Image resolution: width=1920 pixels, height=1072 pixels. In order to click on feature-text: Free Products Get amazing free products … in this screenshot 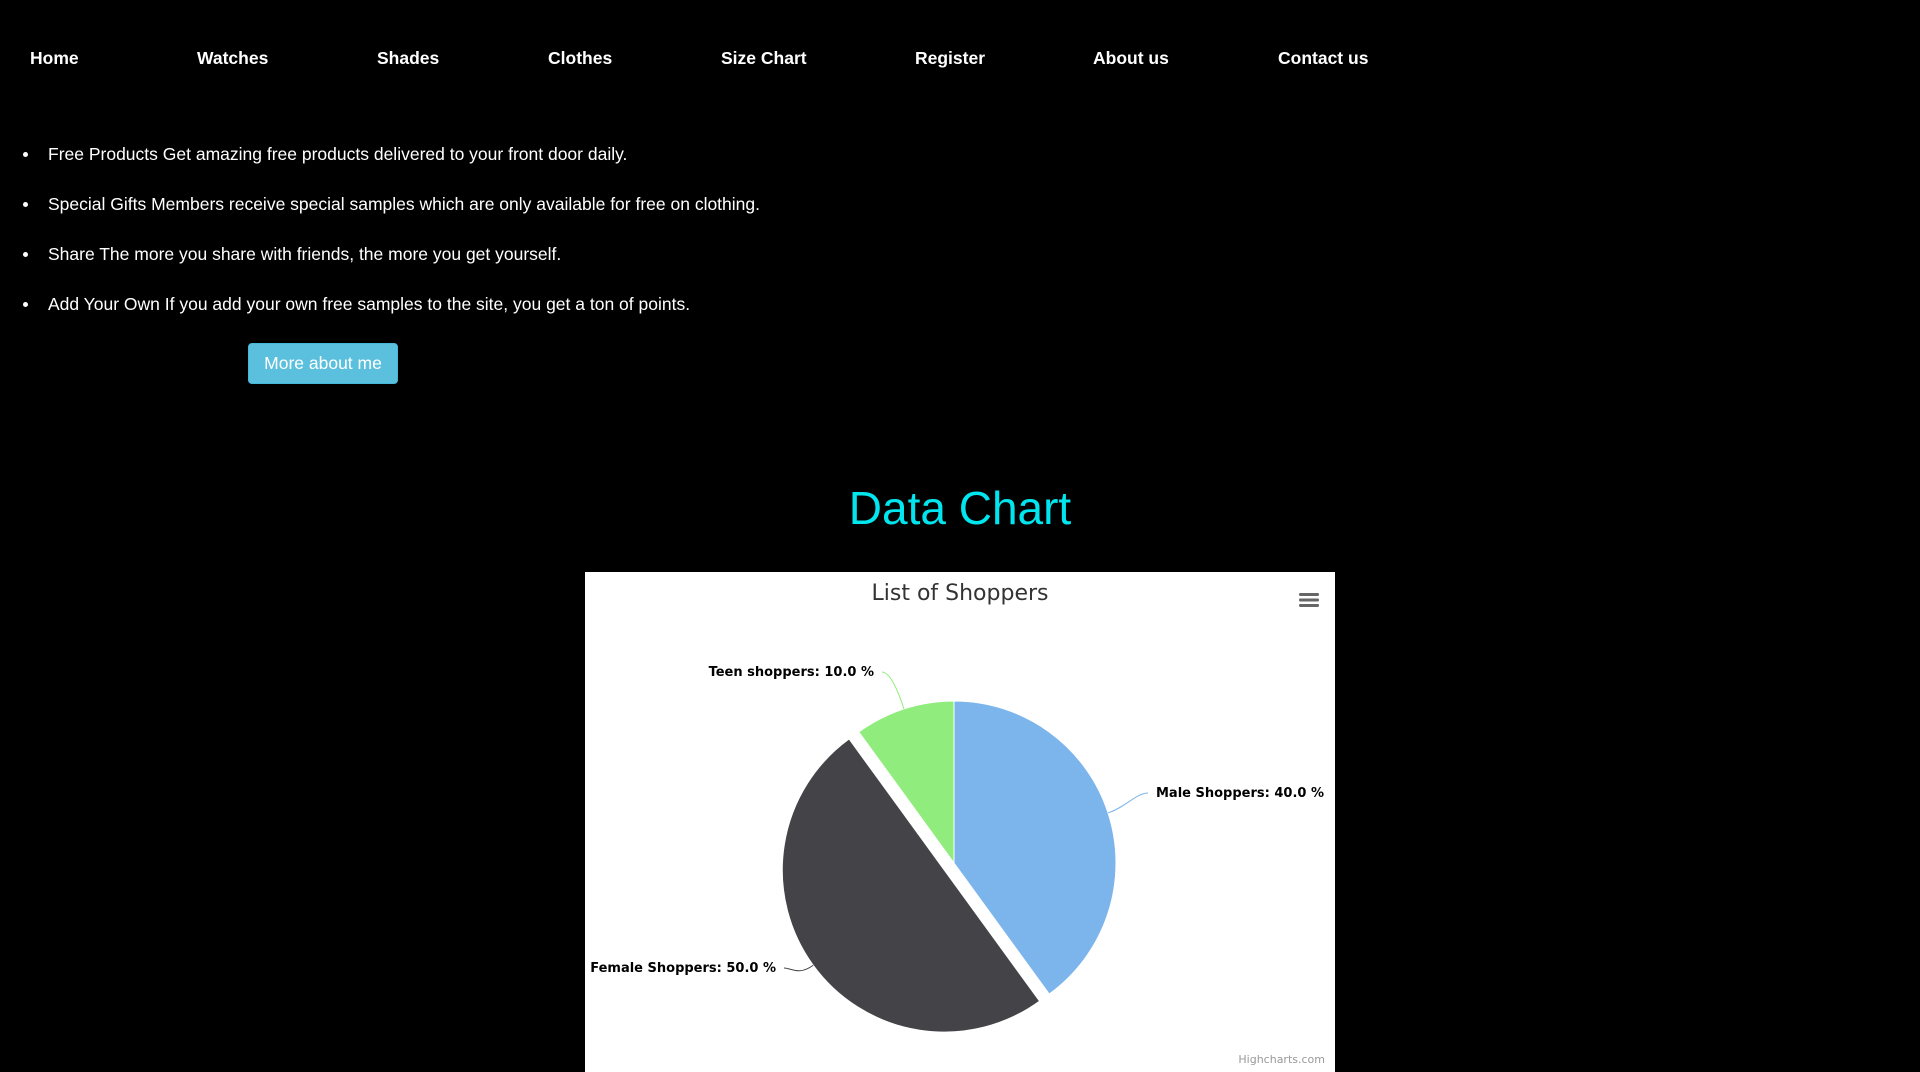, I will do `click(338, 154)`.